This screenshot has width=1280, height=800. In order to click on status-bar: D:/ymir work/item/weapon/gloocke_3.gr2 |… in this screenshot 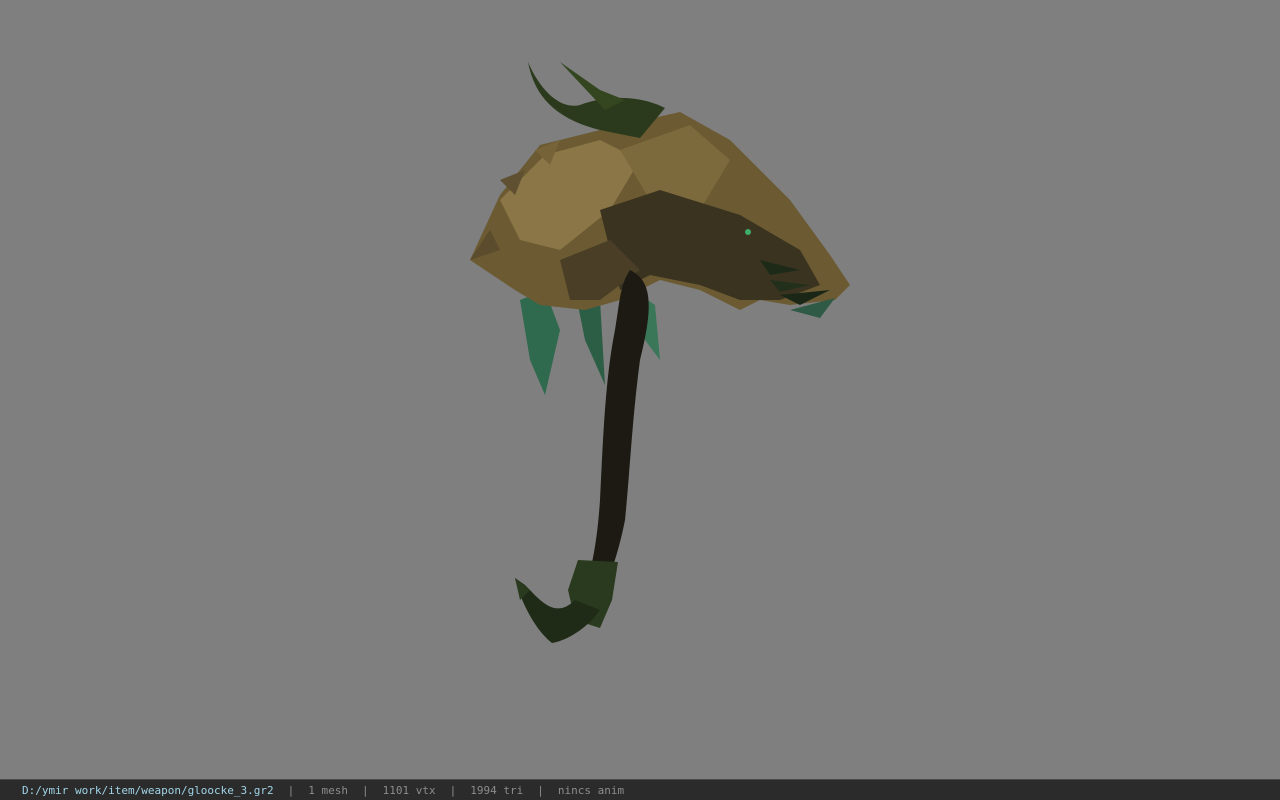, I will do `click(640, 789)`.